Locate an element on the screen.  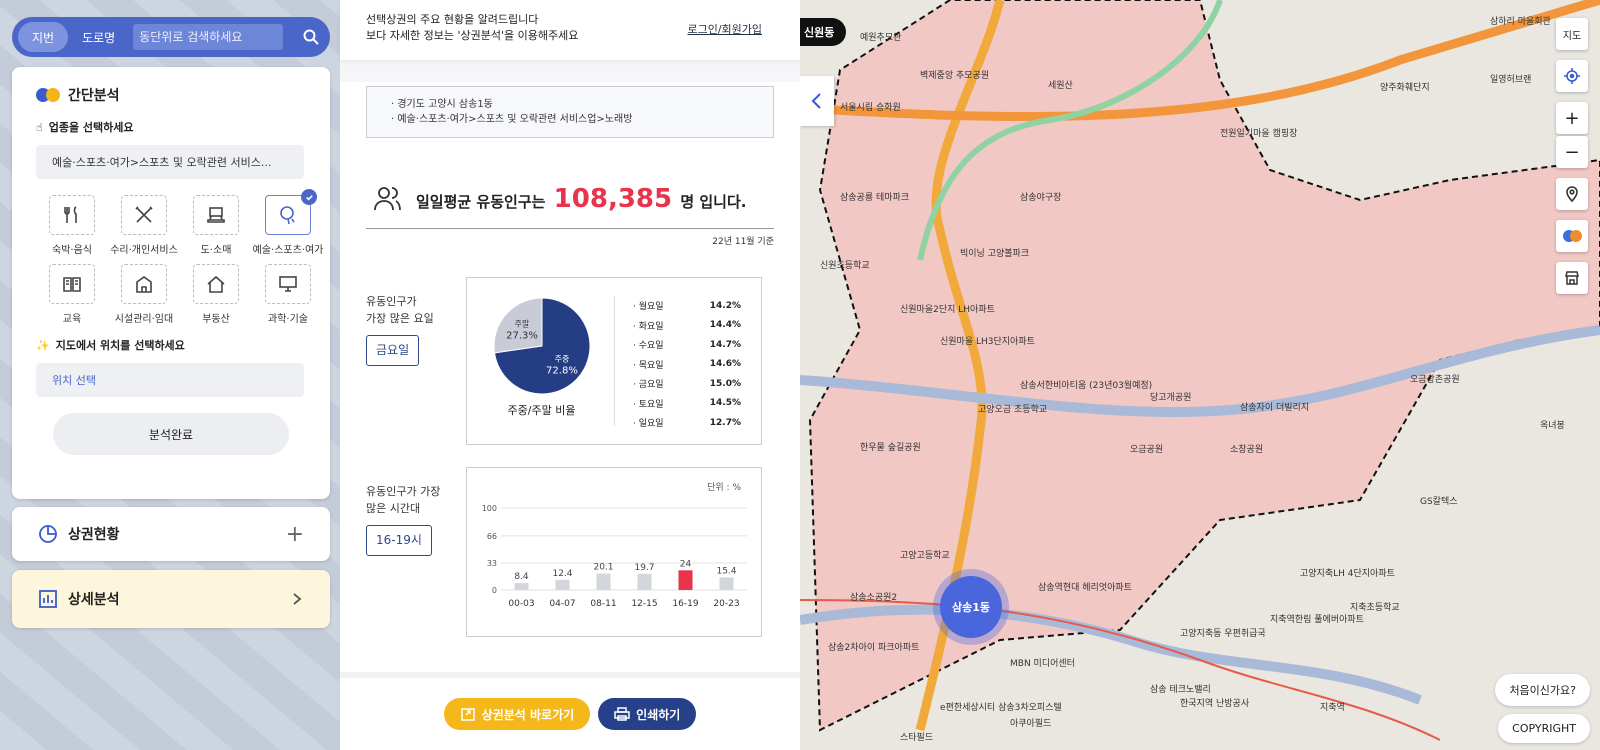
weekday-value: 14.2% is located at coordinates (725, 305).